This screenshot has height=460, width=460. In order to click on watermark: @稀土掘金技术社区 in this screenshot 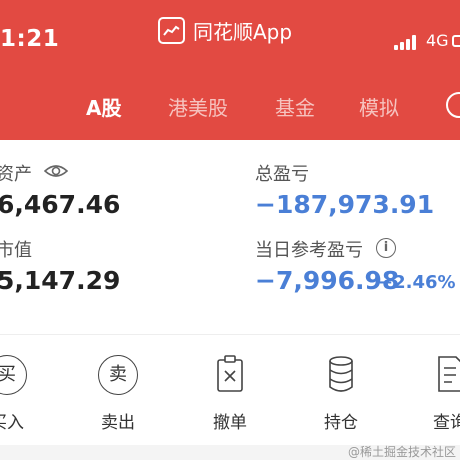, I will do `click(401, 452)`.